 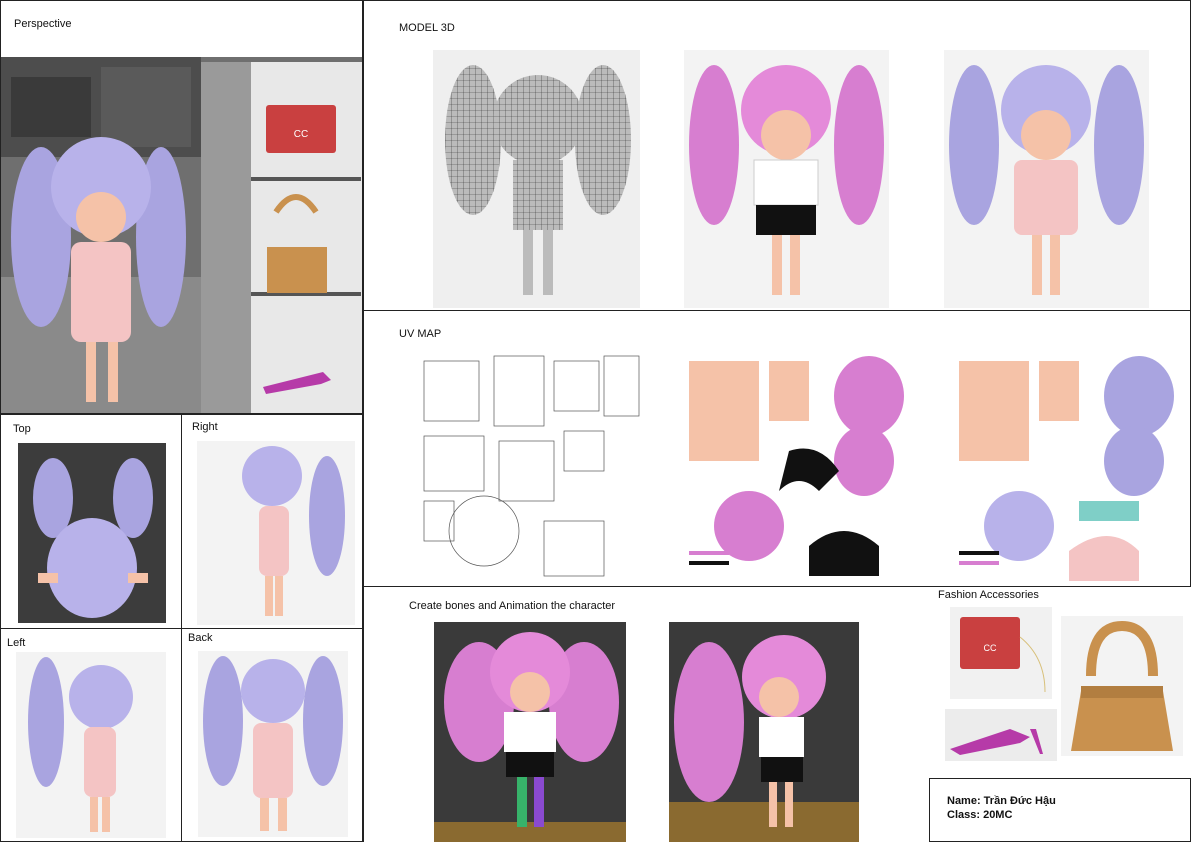 I want to click on uv-lavender-layout, so click(x=1066, y=468).